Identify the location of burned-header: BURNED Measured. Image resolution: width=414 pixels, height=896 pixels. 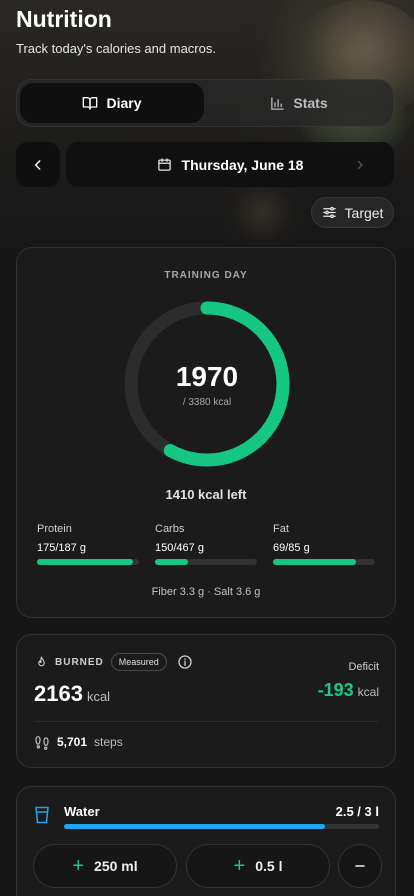
(101, 662).